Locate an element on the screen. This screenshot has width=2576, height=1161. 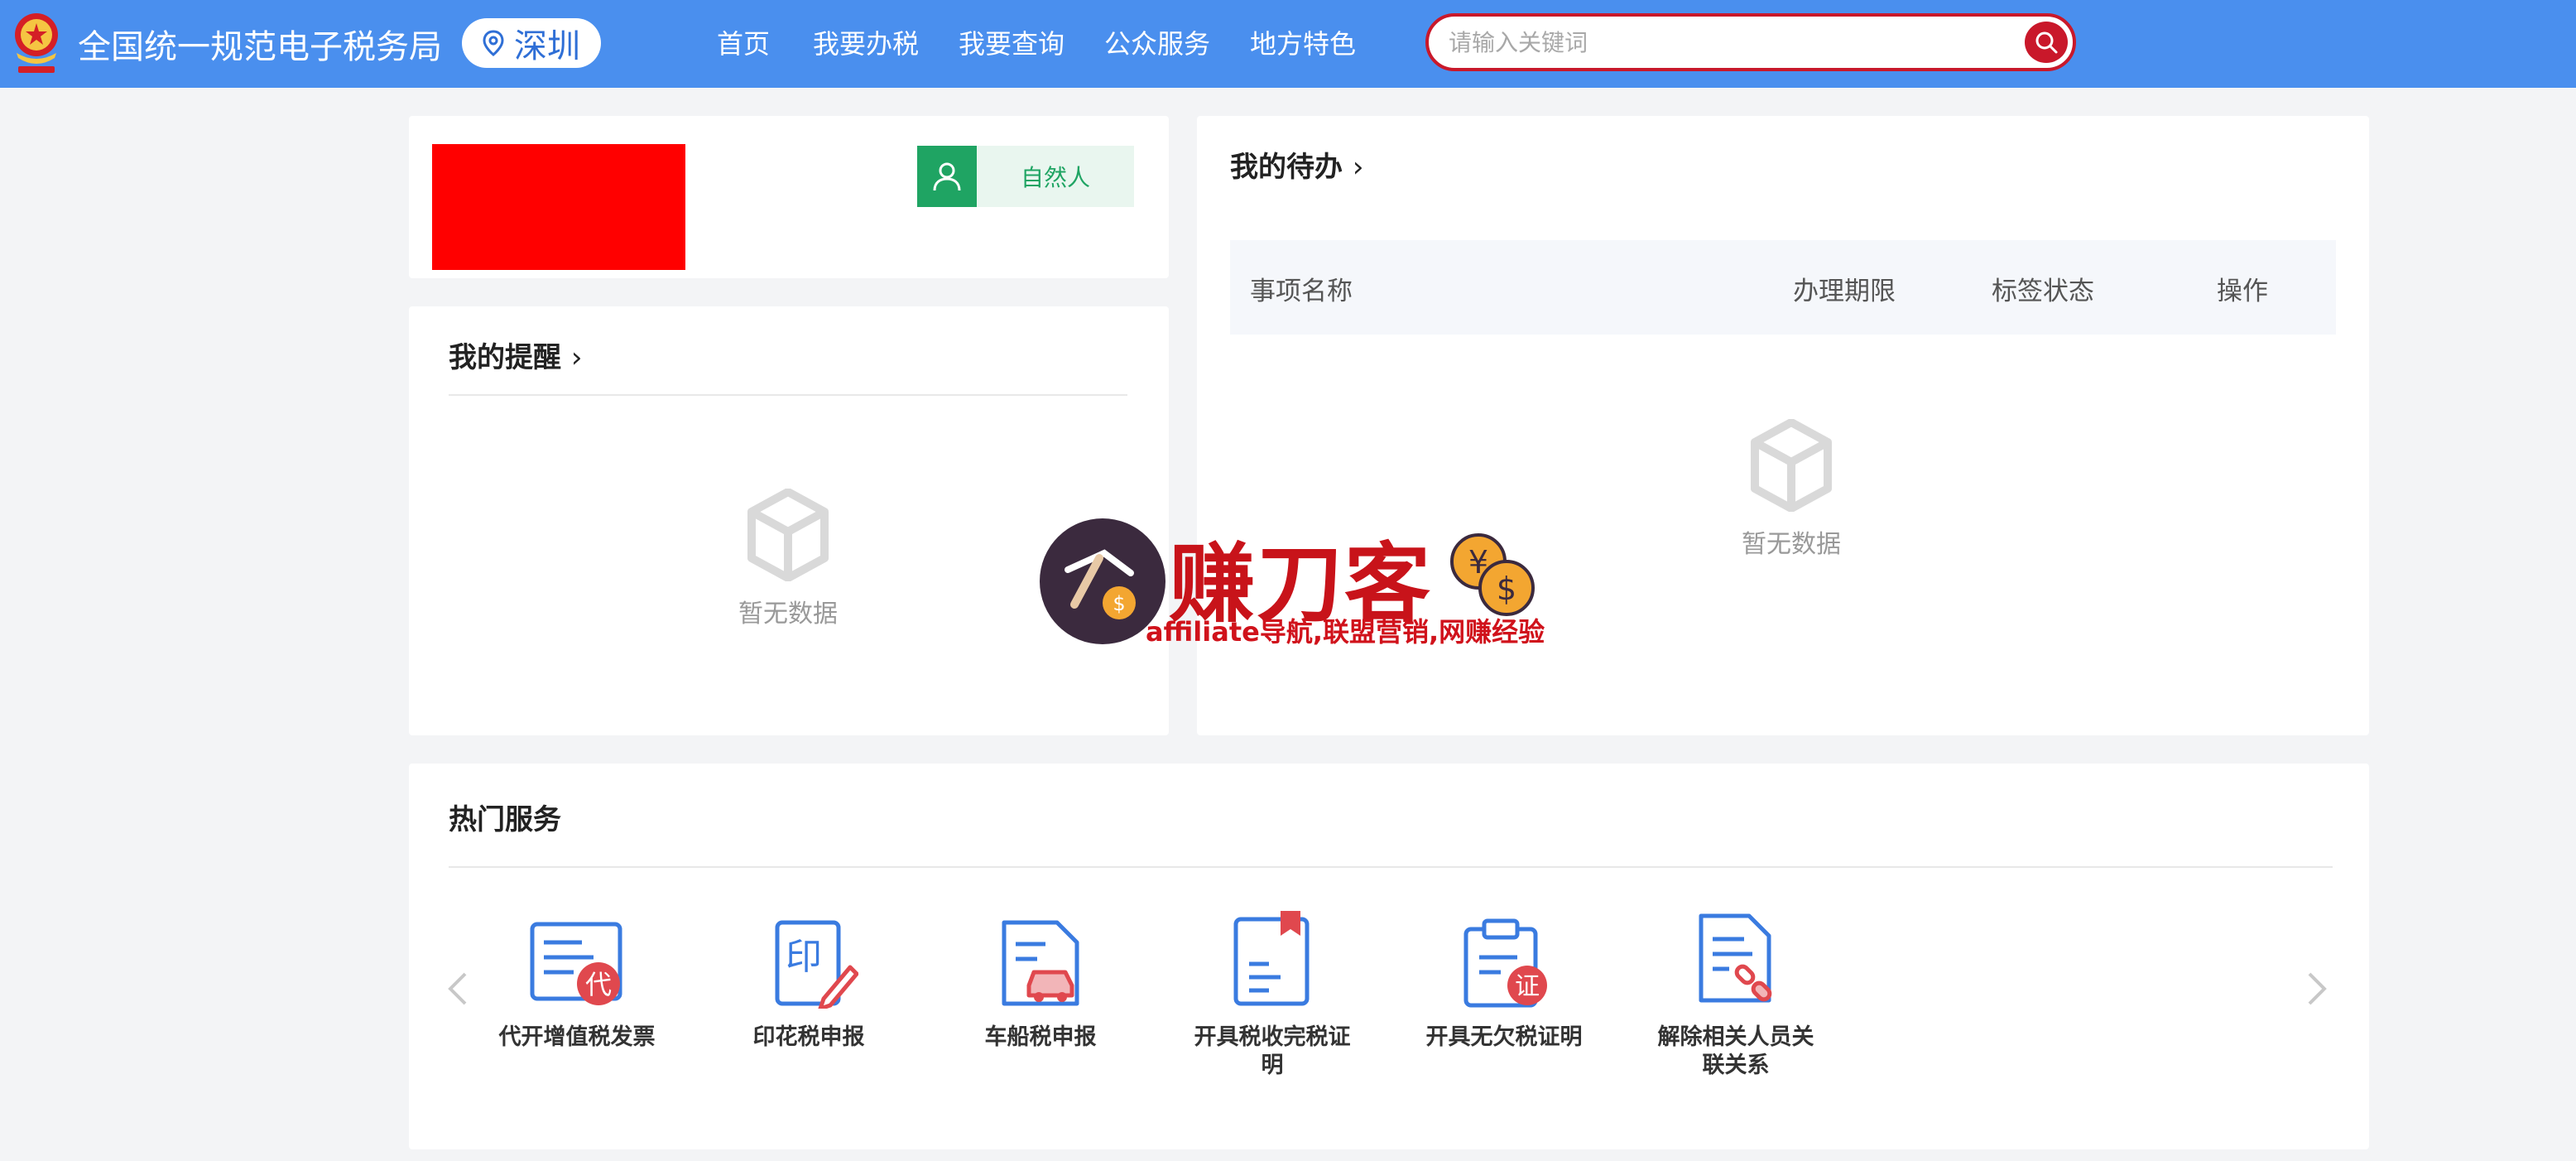
todo-title: 我的待办 › is located at coordinates (1296, 164).